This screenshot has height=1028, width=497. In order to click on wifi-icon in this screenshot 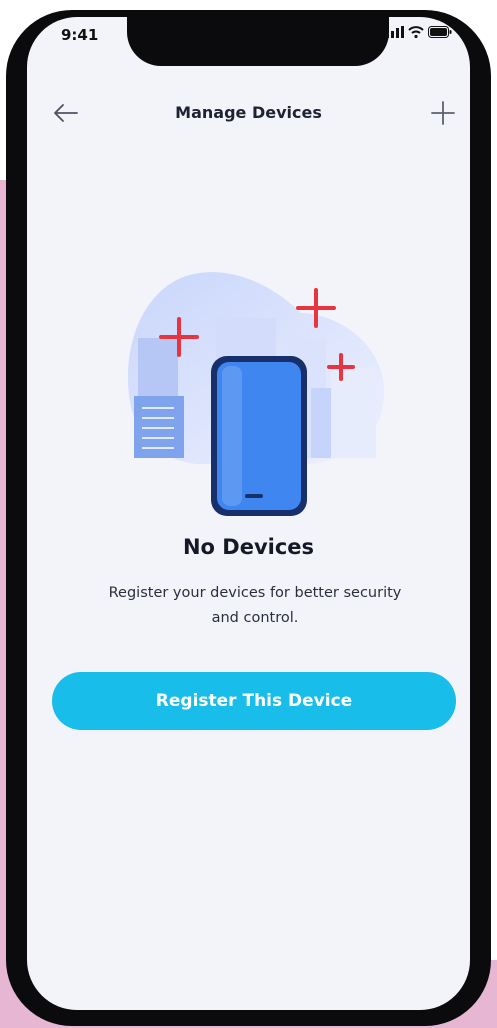, I will do `click(416, 32)`.